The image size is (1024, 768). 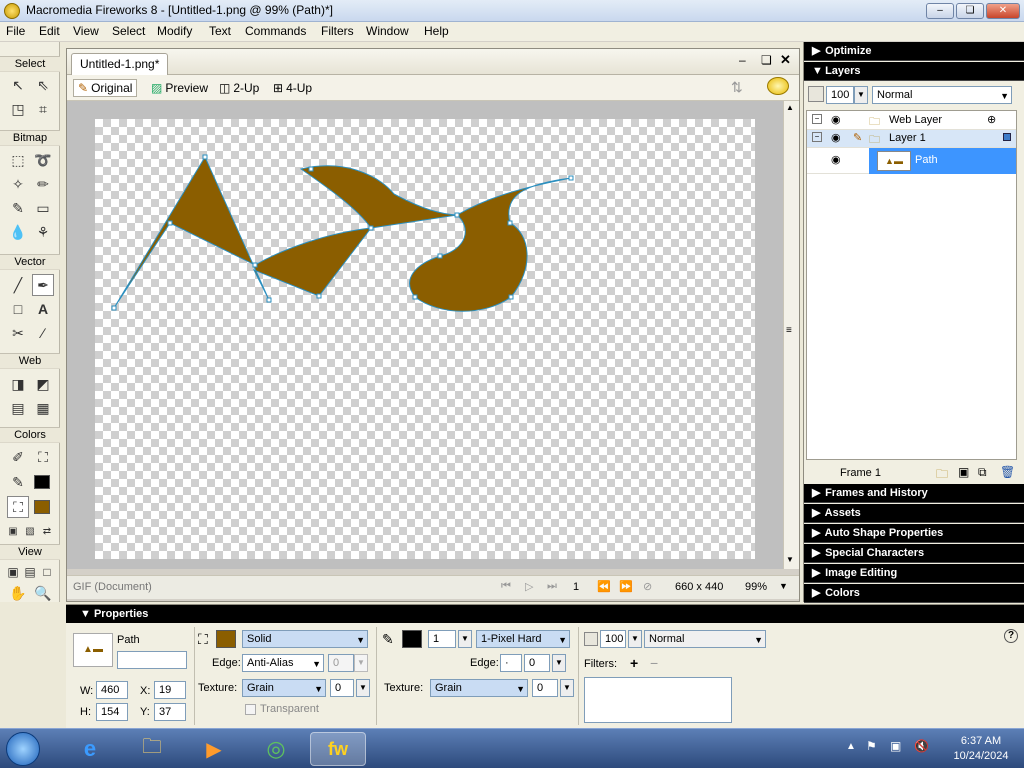 What do you see at coordinates (1007, 472) in the screenshot?
I see `trash-icon: 🗑` at bounding box center [1007, 472].